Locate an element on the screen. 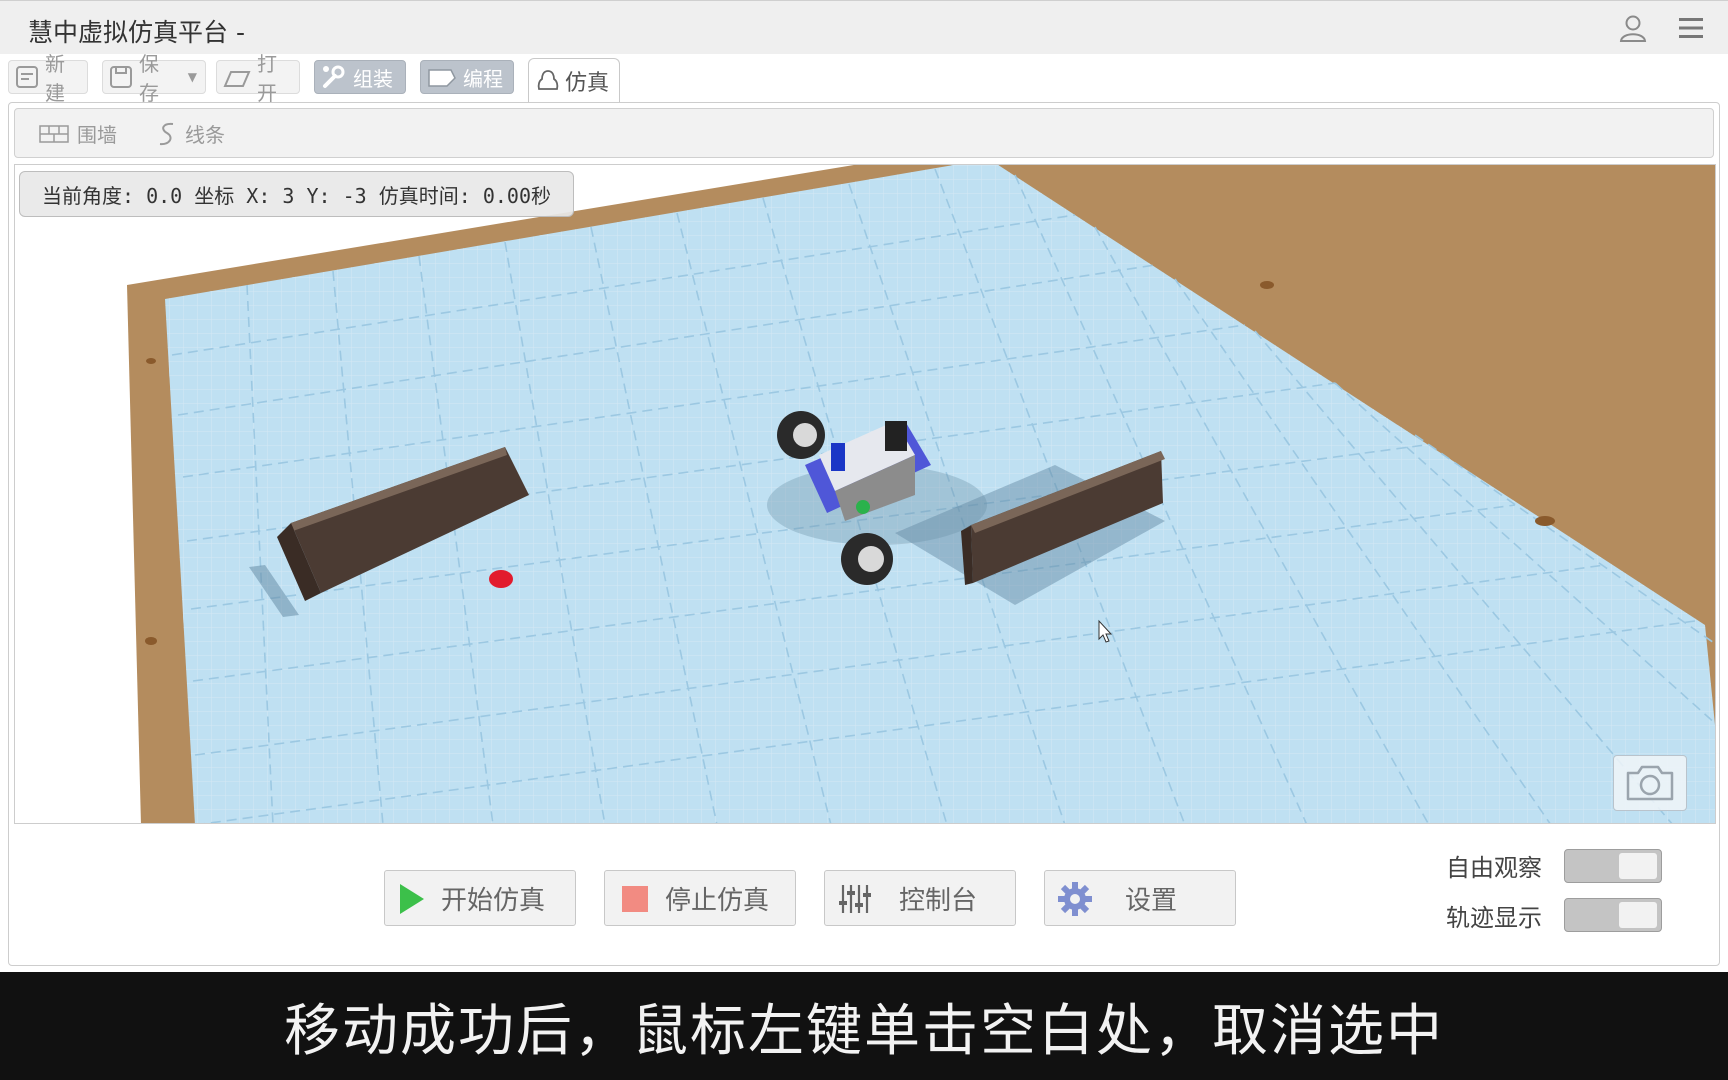  settings-button: 设置 is located at coordinates (1140, 898).